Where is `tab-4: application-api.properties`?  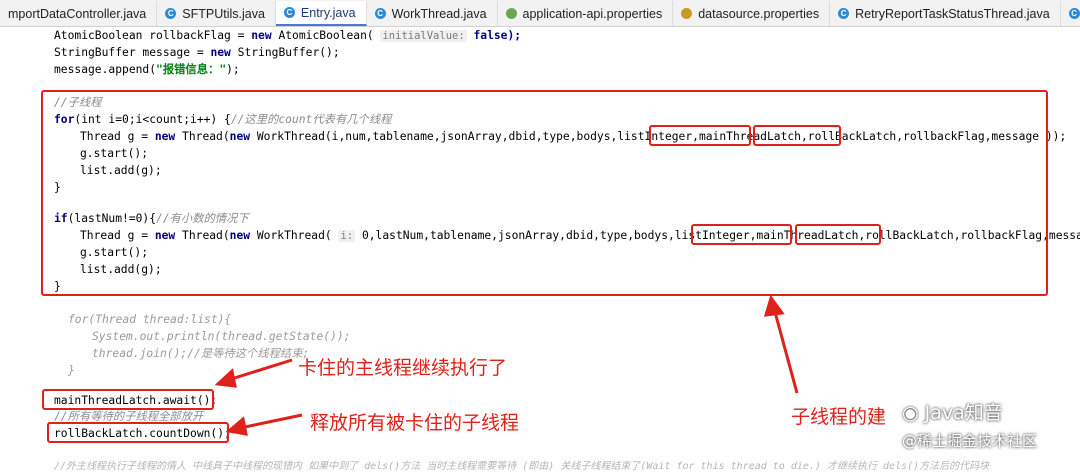
tab-4: application-api.properties is located at coordinates (586, 13).